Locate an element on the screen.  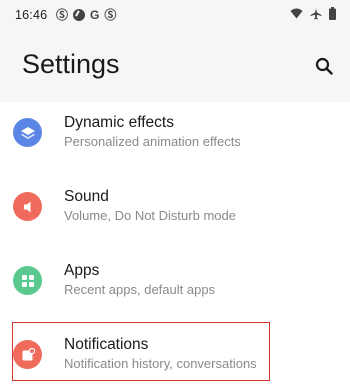
airplane-icon is located at coordinates (316, 13).